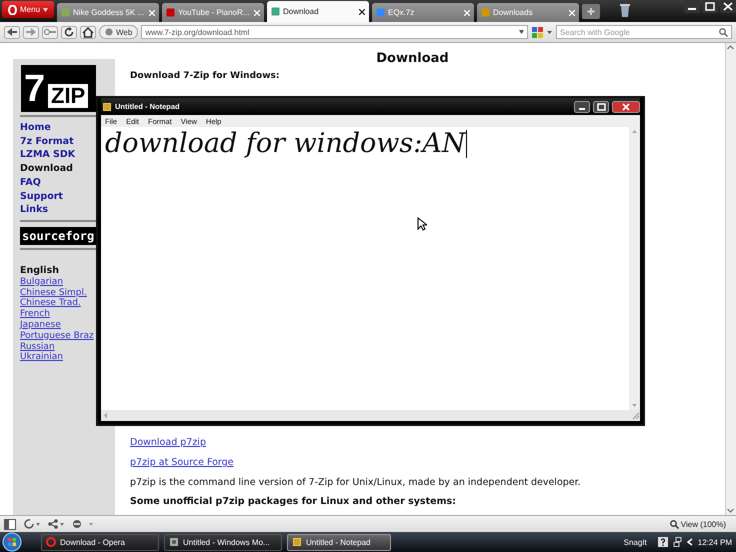 The image size is (736, 552). I want to click on download-link: Download p7zip, so click(168, 442).